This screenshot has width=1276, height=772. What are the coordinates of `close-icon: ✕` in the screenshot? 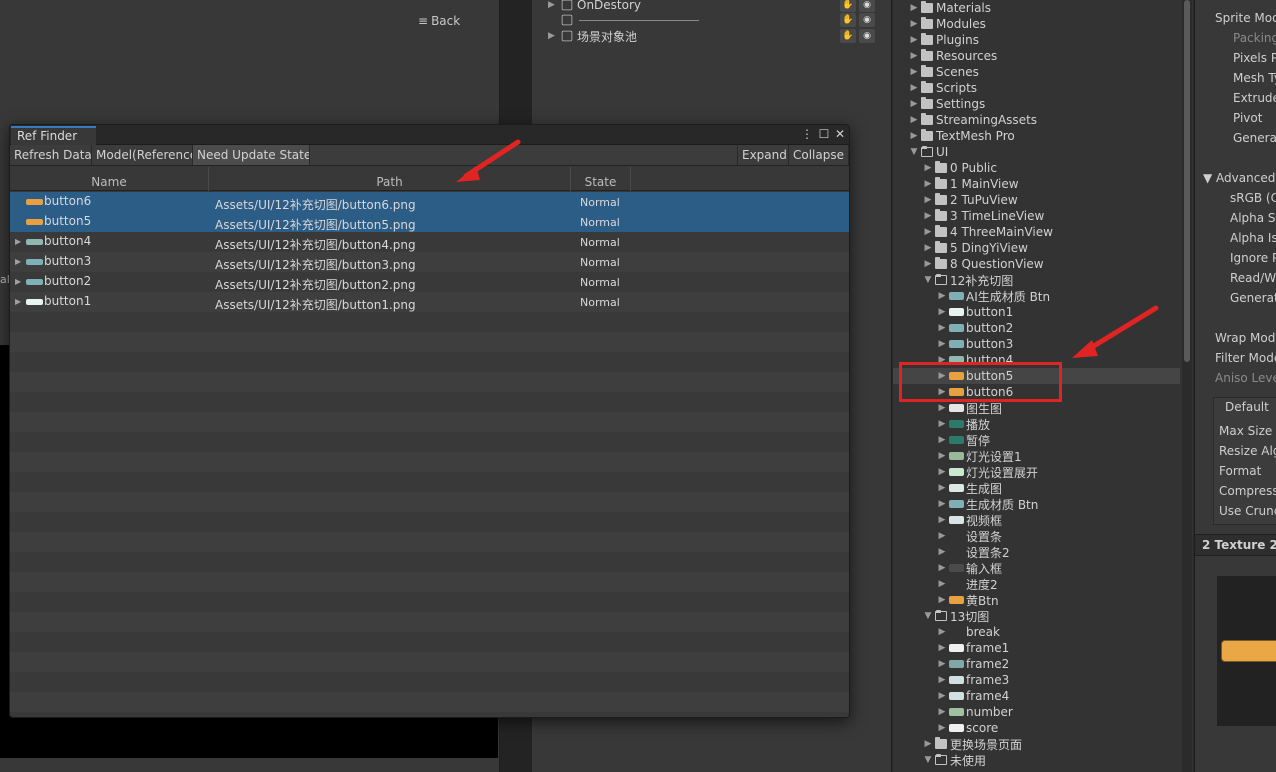 It's located at (840, 134).